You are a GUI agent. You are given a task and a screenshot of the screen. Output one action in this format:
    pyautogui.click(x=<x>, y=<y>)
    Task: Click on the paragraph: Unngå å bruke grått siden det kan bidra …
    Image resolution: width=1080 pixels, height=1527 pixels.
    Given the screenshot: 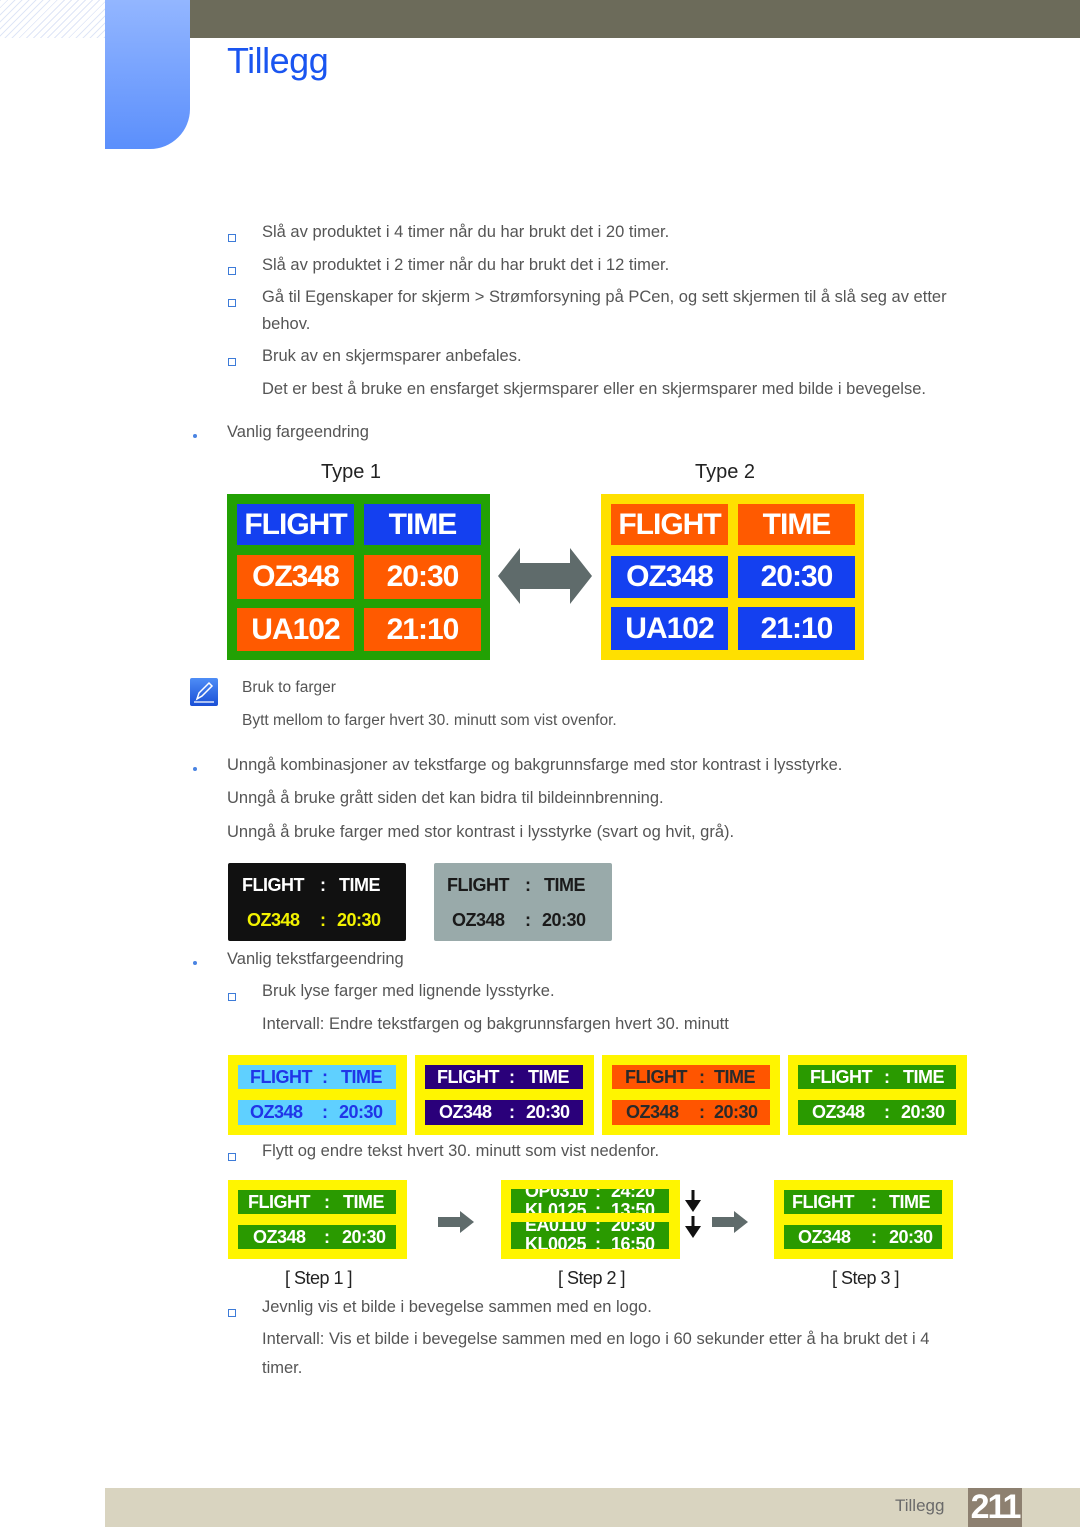 What is the action you would take?
    pyautogui.click(x=445, y=798)
    